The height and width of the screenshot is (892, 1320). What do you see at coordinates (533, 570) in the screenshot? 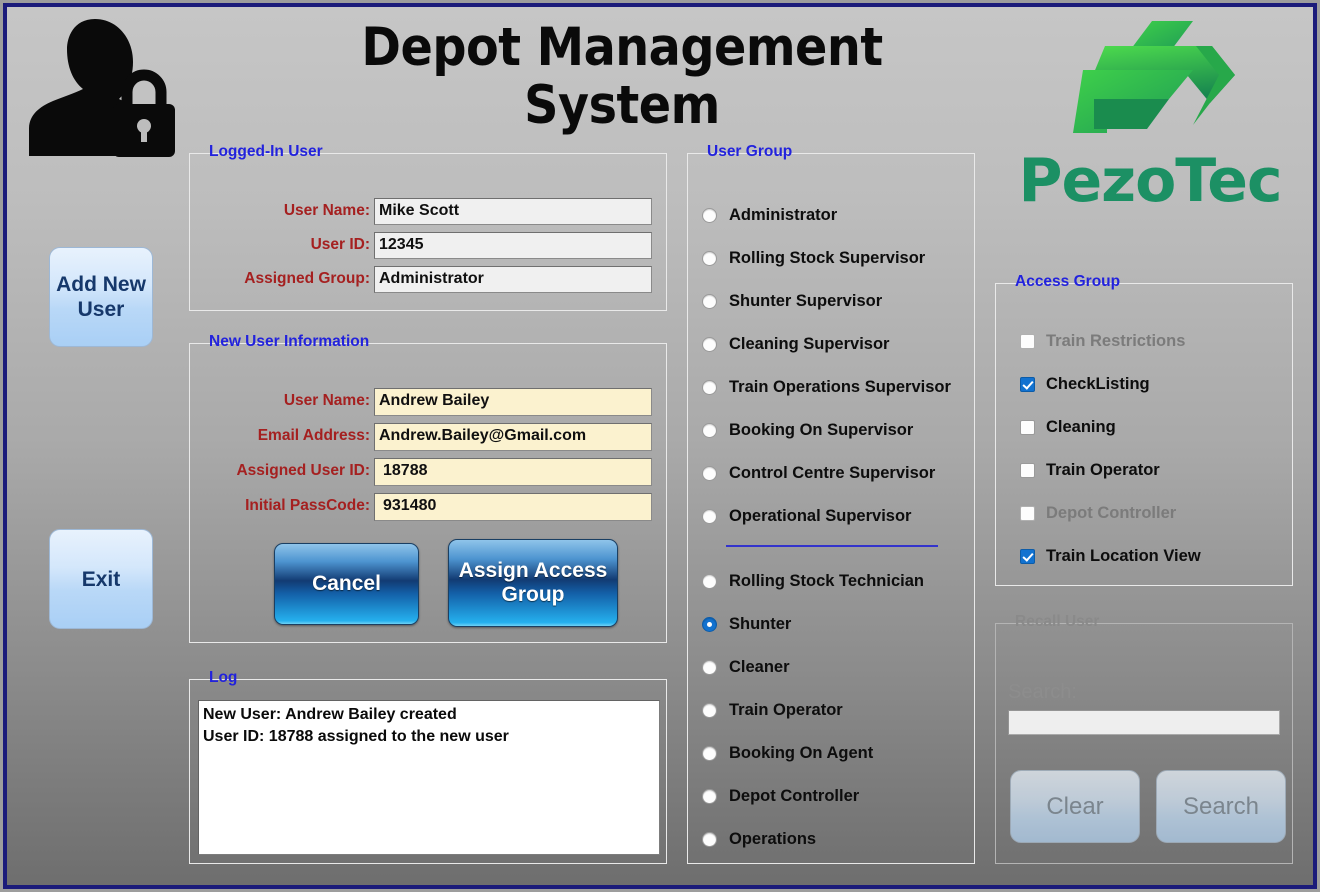
I see `assign-label-line1: Assign Access` at bounding box center [533, 570].